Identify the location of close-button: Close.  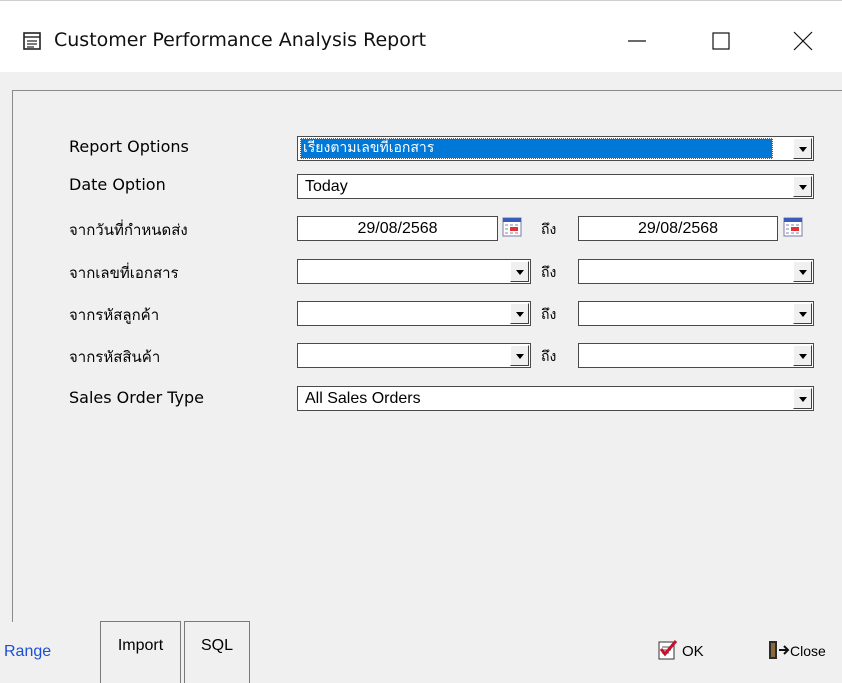
(804, 653).